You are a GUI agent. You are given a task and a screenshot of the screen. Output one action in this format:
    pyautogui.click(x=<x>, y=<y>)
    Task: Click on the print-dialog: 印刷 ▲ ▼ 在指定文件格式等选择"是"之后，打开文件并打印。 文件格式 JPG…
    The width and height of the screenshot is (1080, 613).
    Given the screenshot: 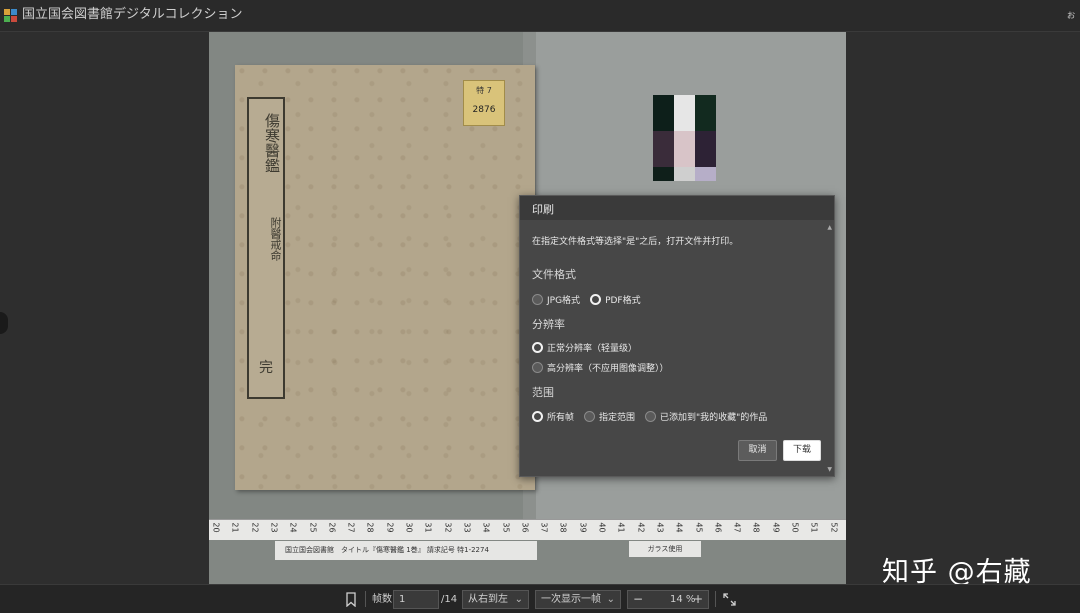 What is the action you would take?
    pyautogui.click(x=677, y=336)
    